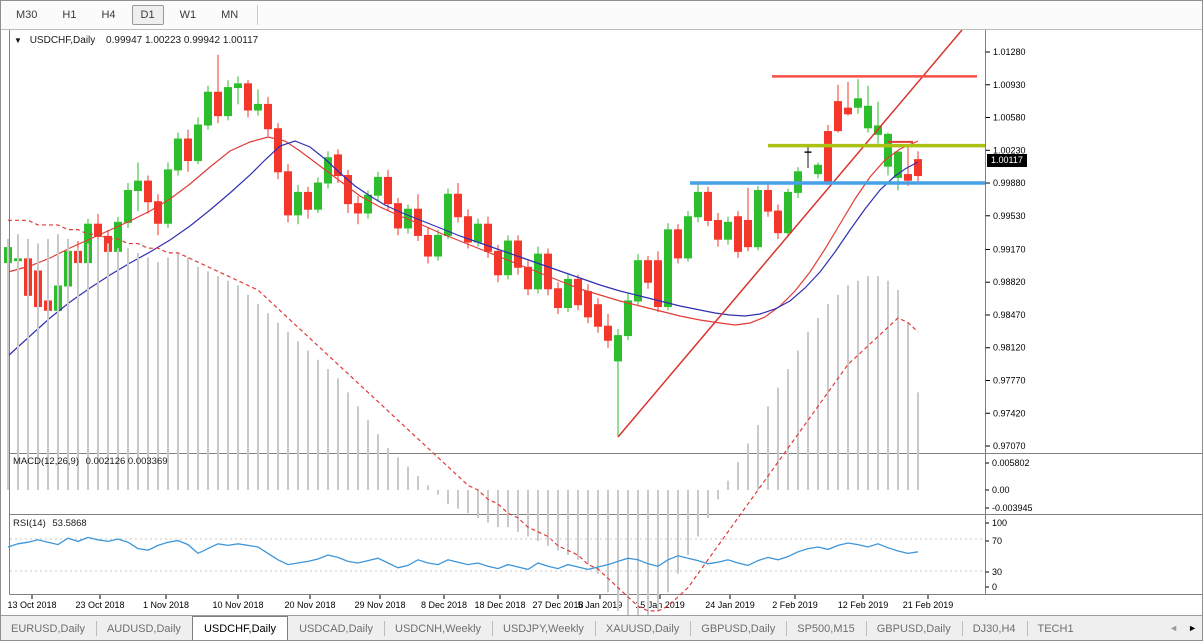  Describe the element at coordinates (1009, 282) in the screenshot. I see `svg-text: 0.98820` at that location.